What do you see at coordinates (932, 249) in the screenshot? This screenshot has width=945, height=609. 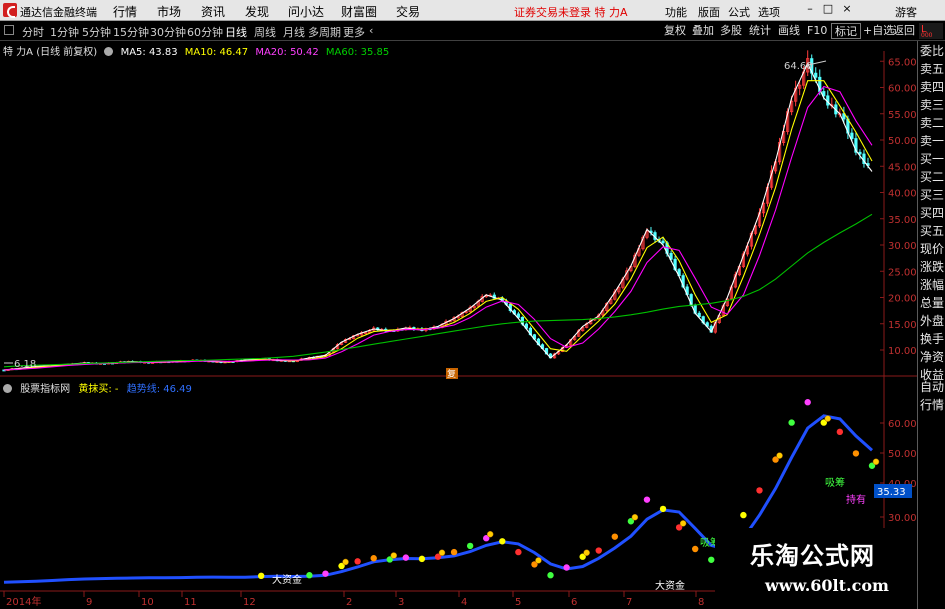 I see `side-item: 现价` at bounding box center [932, 249].